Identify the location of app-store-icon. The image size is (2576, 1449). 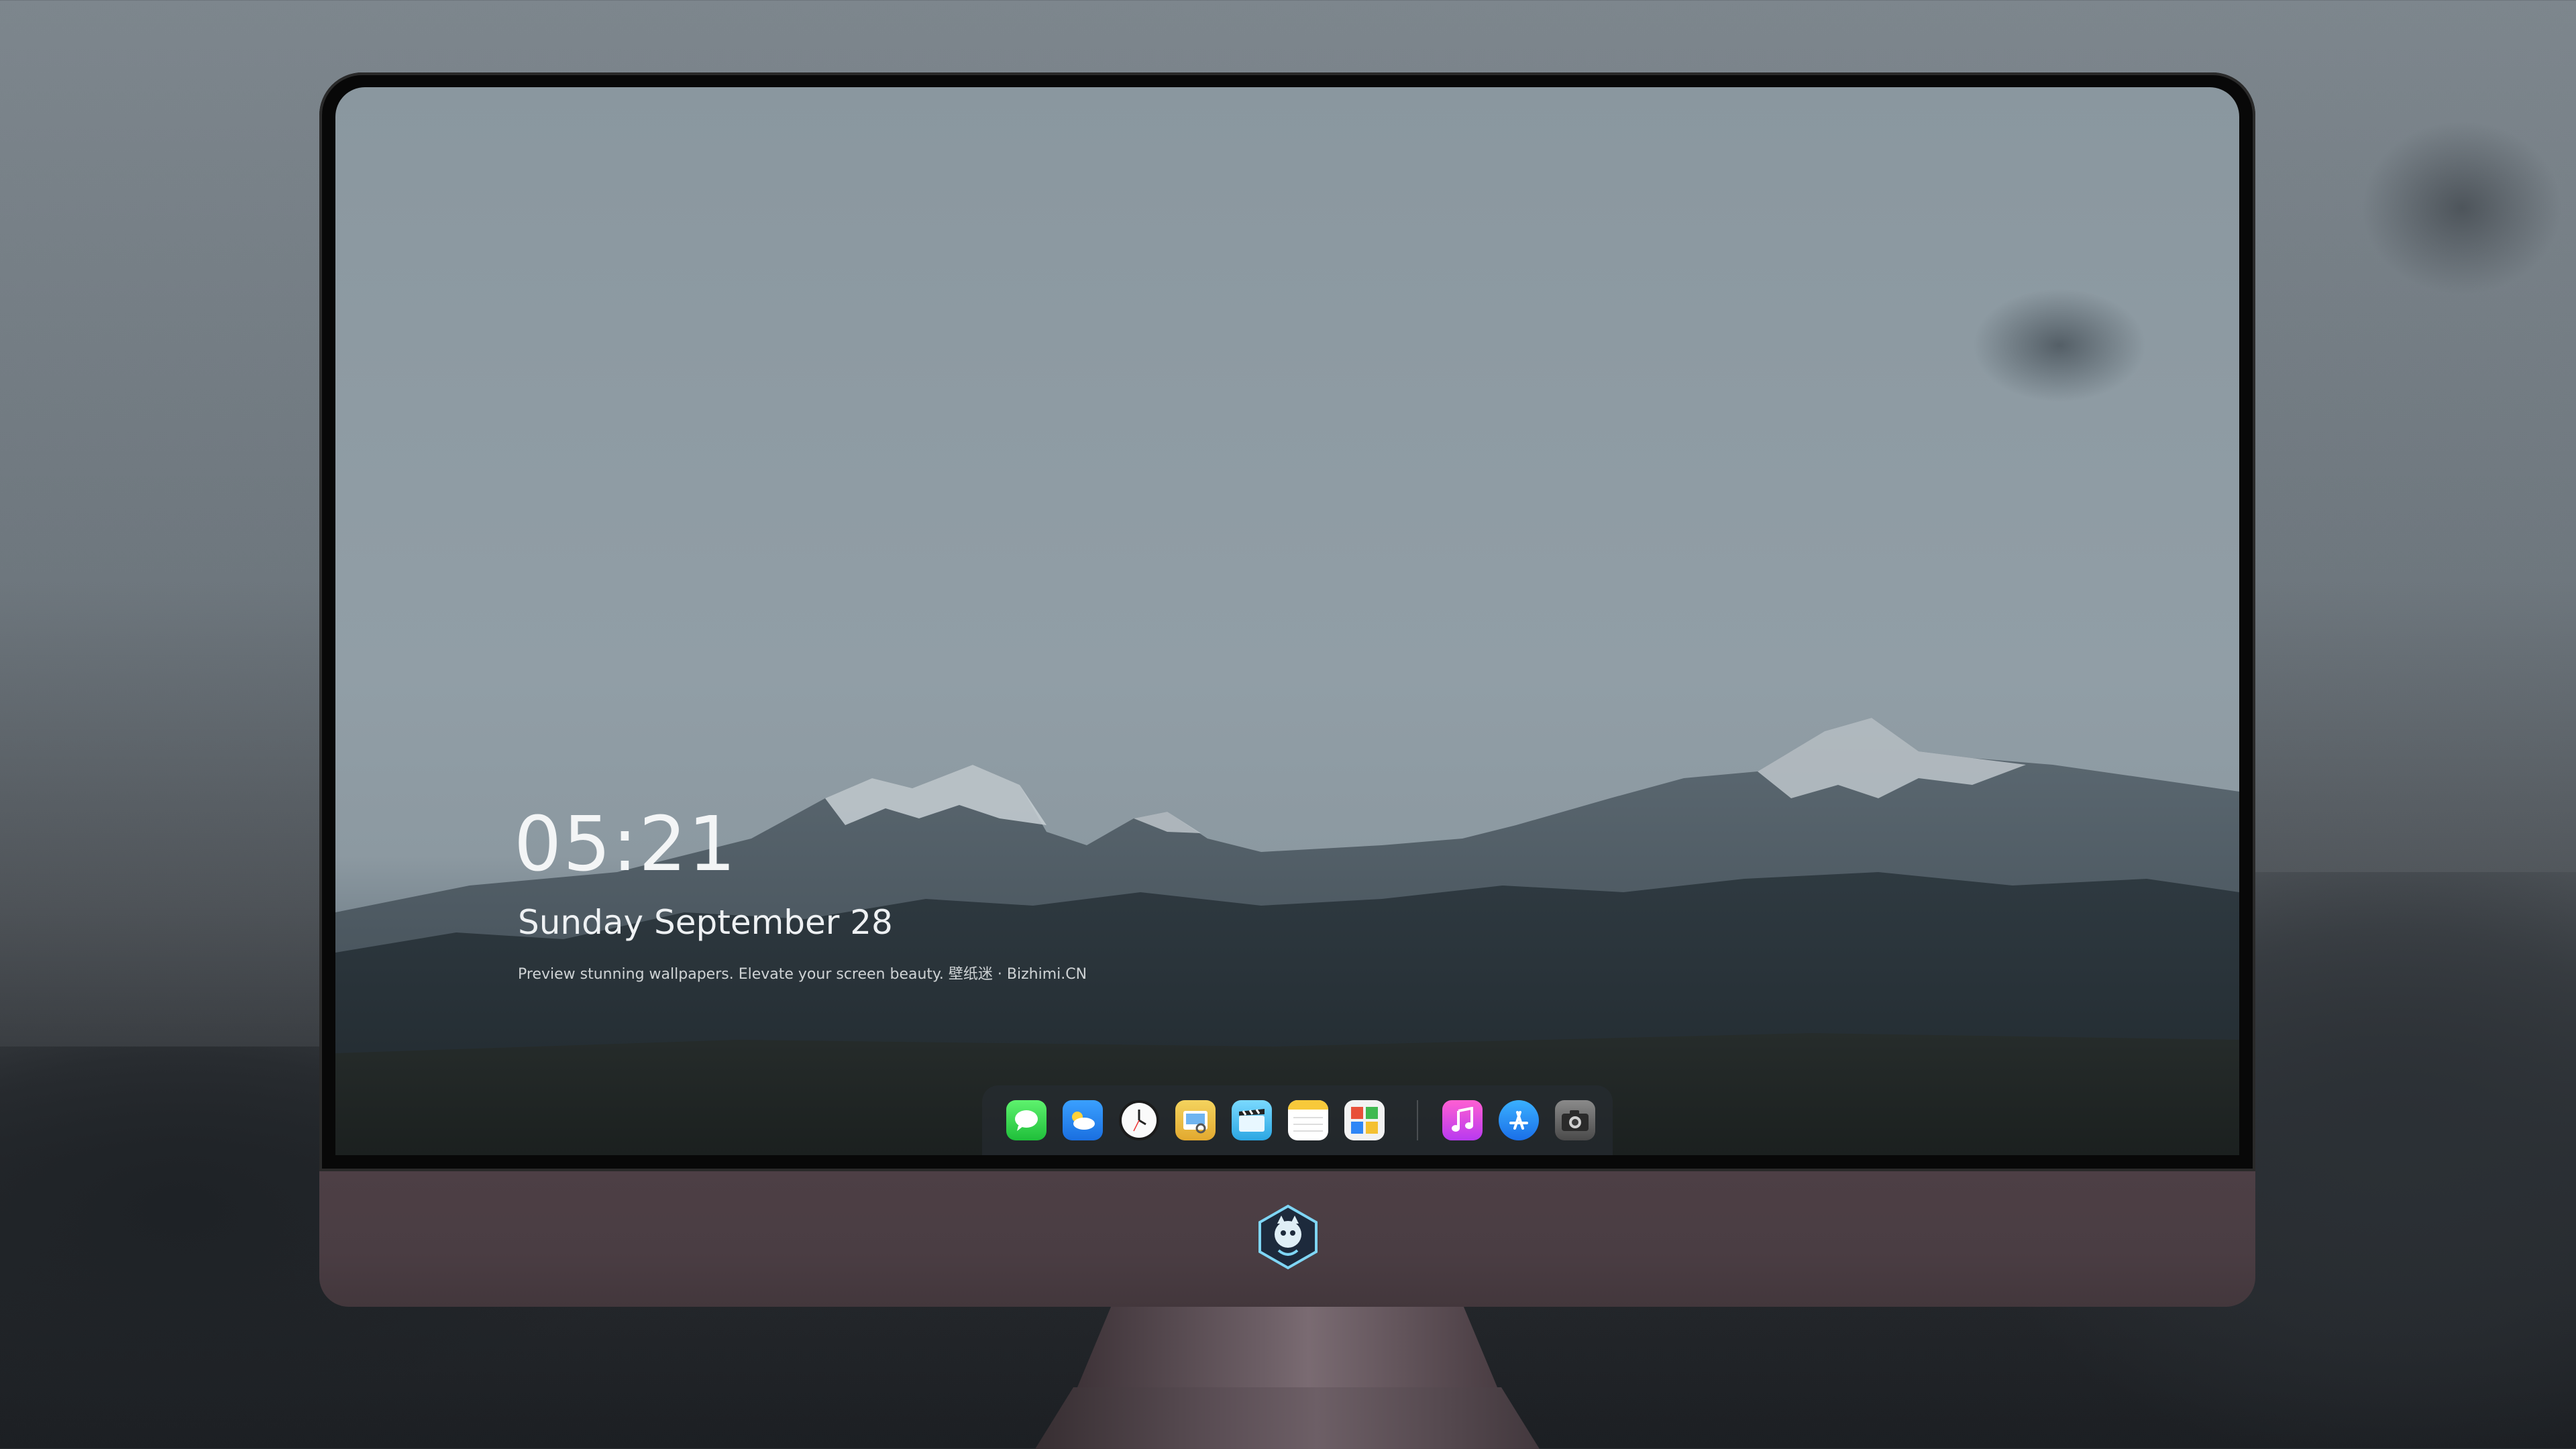
(1519, 1120).